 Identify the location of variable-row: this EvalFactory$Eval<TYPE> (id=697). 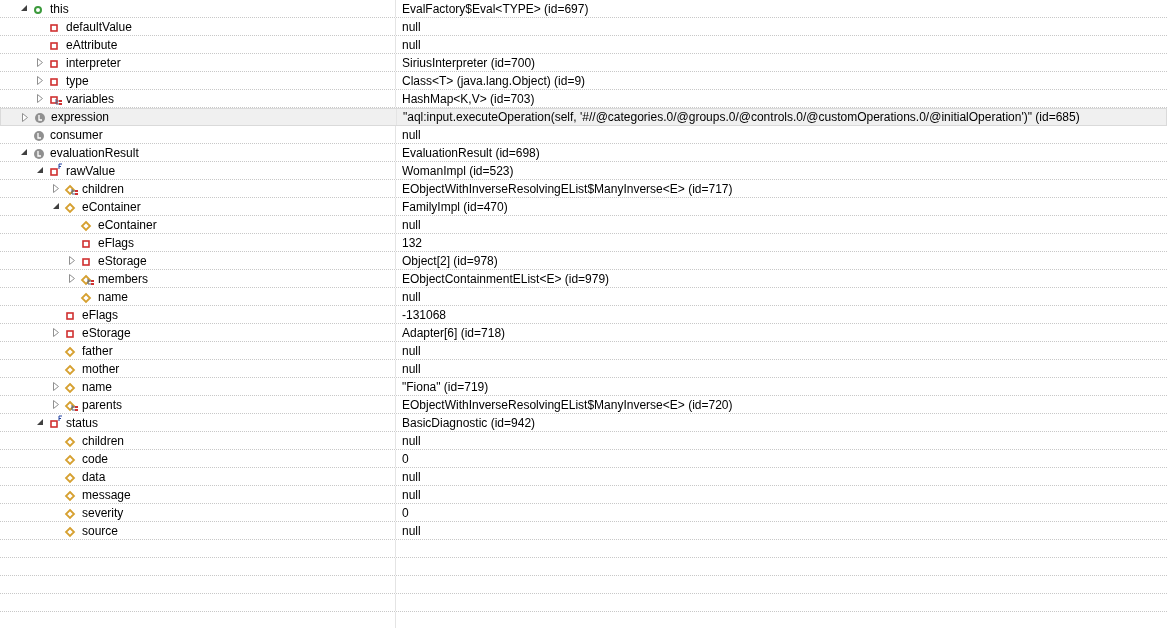
(583, 9).